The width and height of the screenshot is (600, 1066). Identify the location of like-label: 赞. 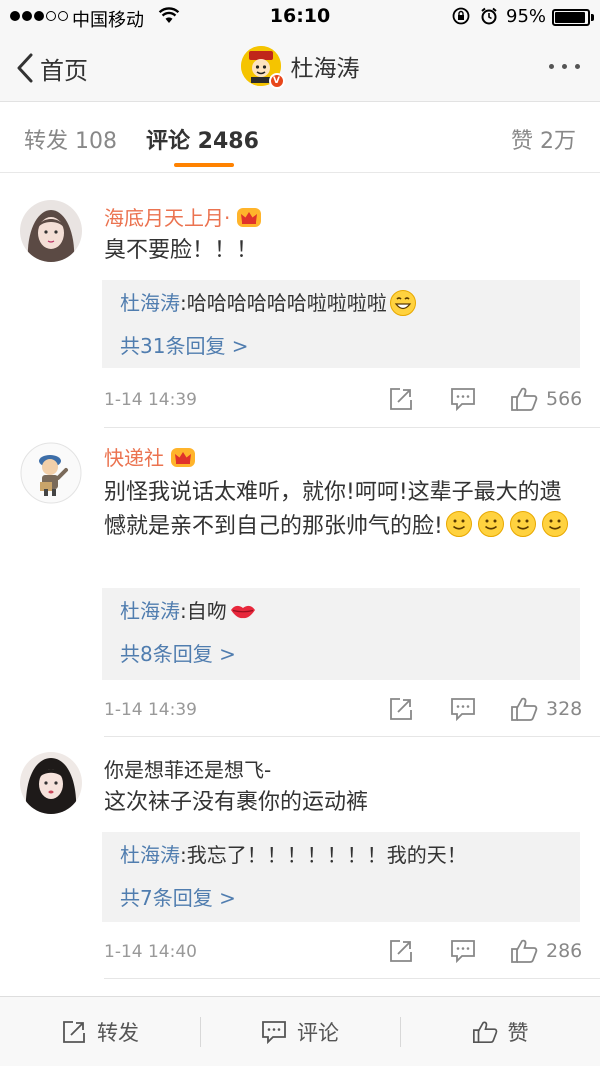
(518, 1033).